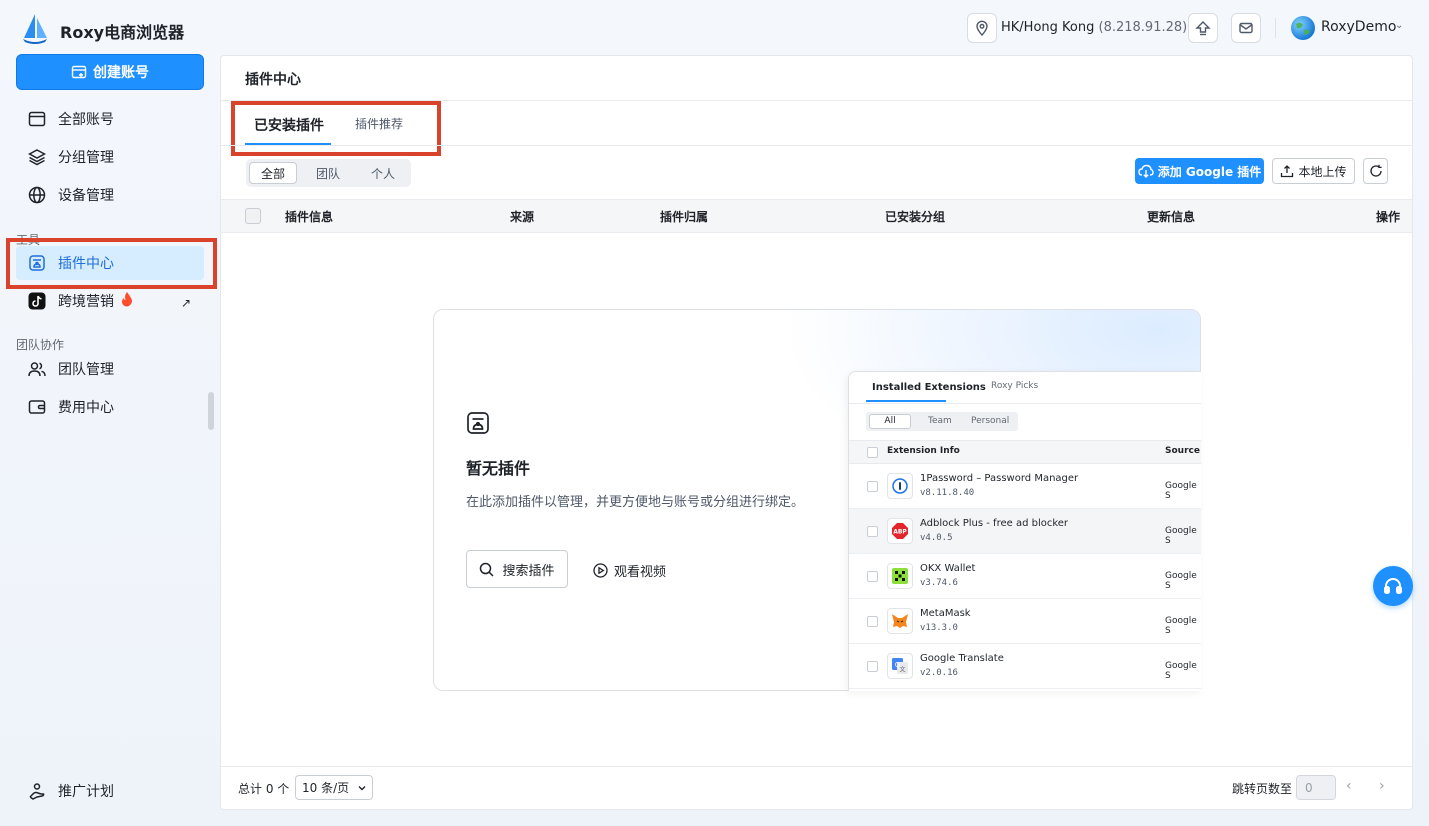 This screenshot has height=826, width=1429. I want to click on column-header: 插件信息, so click(309, 217).